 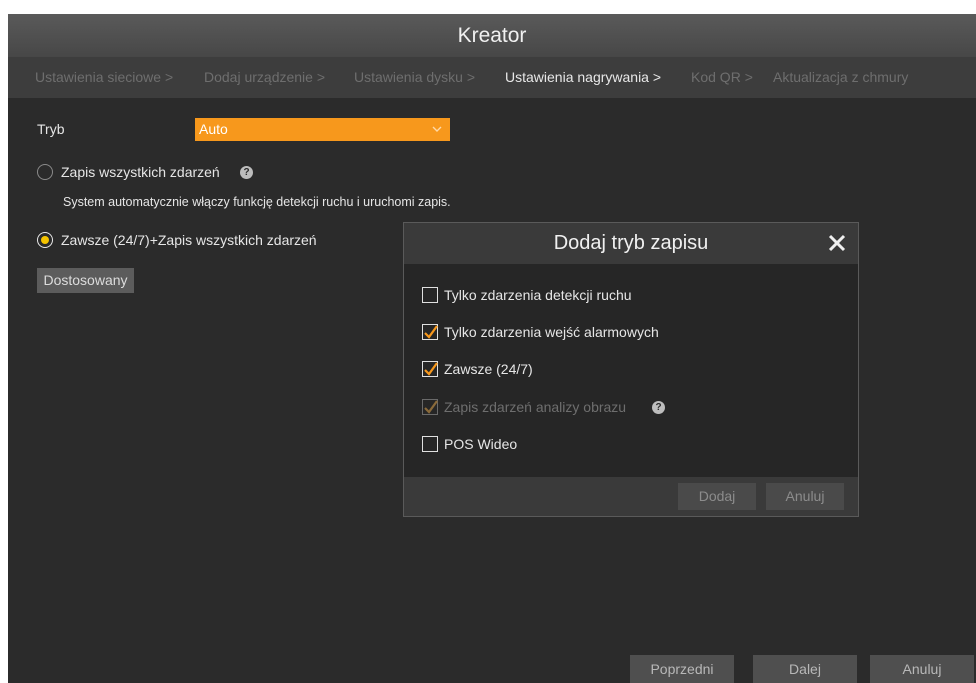 I want to click on mode-select: Auto, so click(x=322, y=129).